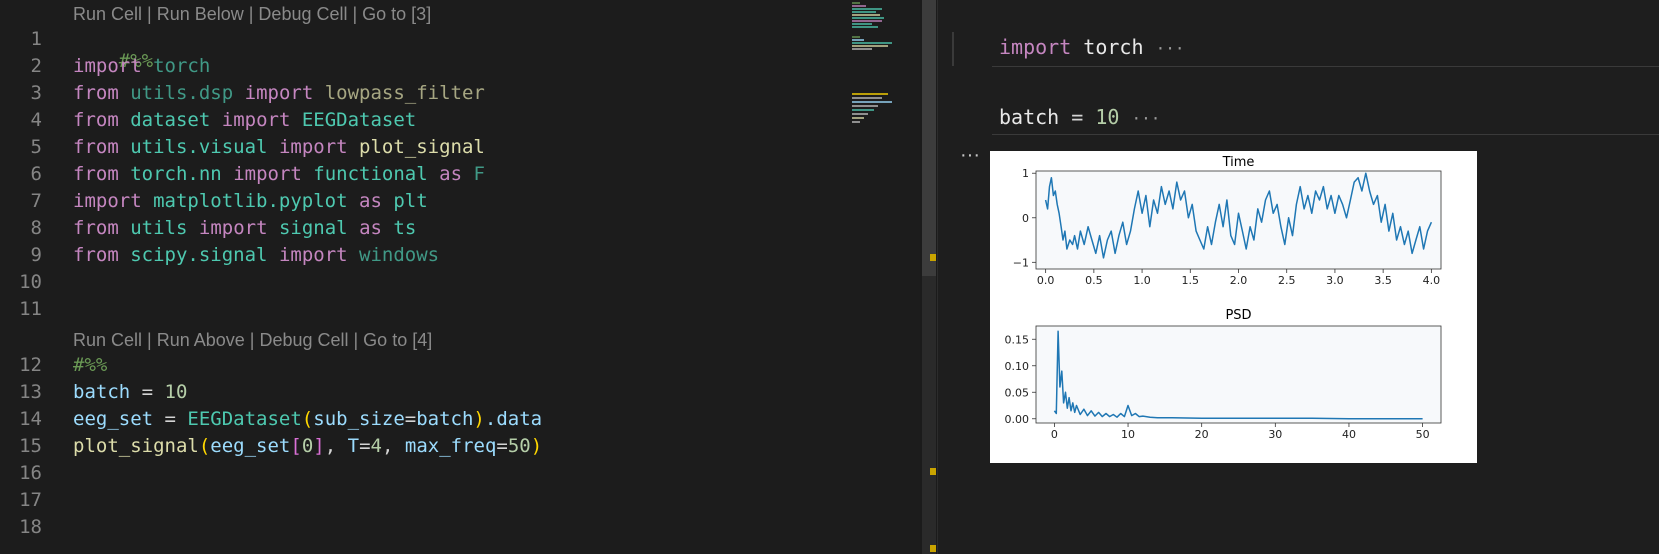 The image size is (1659, 554). Describe the element at coordinates (870, 70) in the screenshot. I see `minimap` at that location.